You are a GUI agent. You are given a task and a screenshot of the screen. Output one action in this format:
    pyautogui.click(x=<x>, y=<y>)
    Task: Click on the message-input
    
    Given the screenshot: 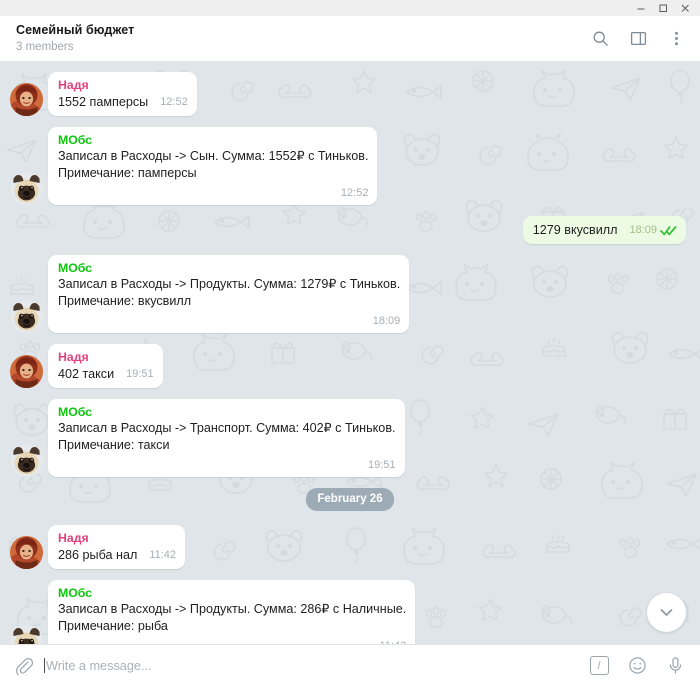 What is the action you would take?
    pyautogui.click(x=312, y=665)
    